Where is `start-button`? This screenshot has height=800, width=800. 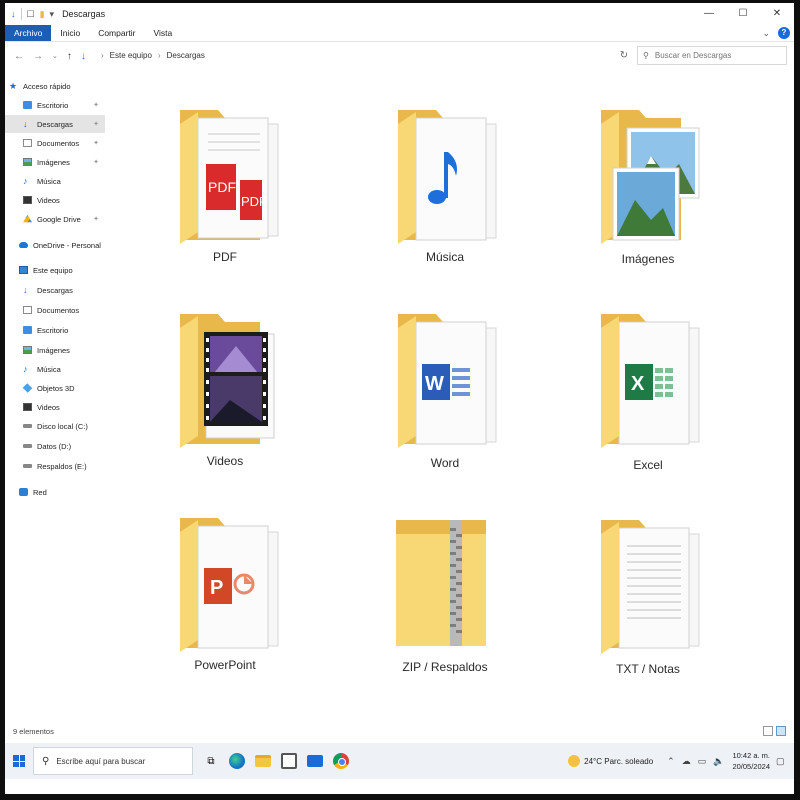 start-button is located at coordinates (19, 761).